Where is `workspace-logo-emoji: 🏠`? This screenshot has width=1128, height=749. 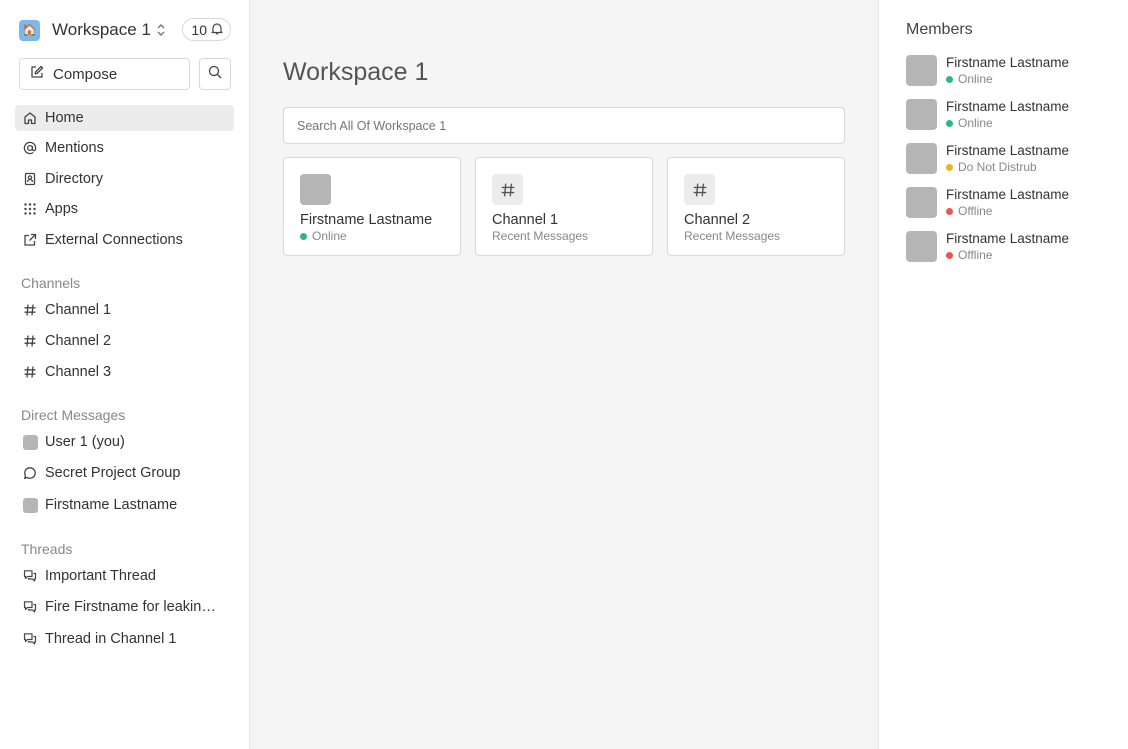
workspace-logo-emoji: 🏠 is located at coordinates (29, 30).